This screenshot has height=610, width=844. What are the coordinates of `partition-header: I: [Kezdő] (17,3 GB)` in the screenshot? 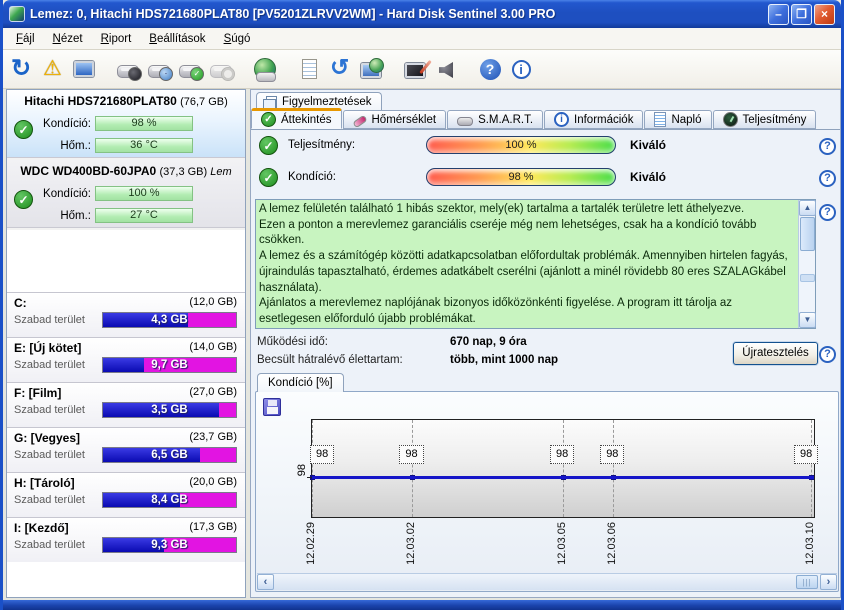 It's located at (126, 526).